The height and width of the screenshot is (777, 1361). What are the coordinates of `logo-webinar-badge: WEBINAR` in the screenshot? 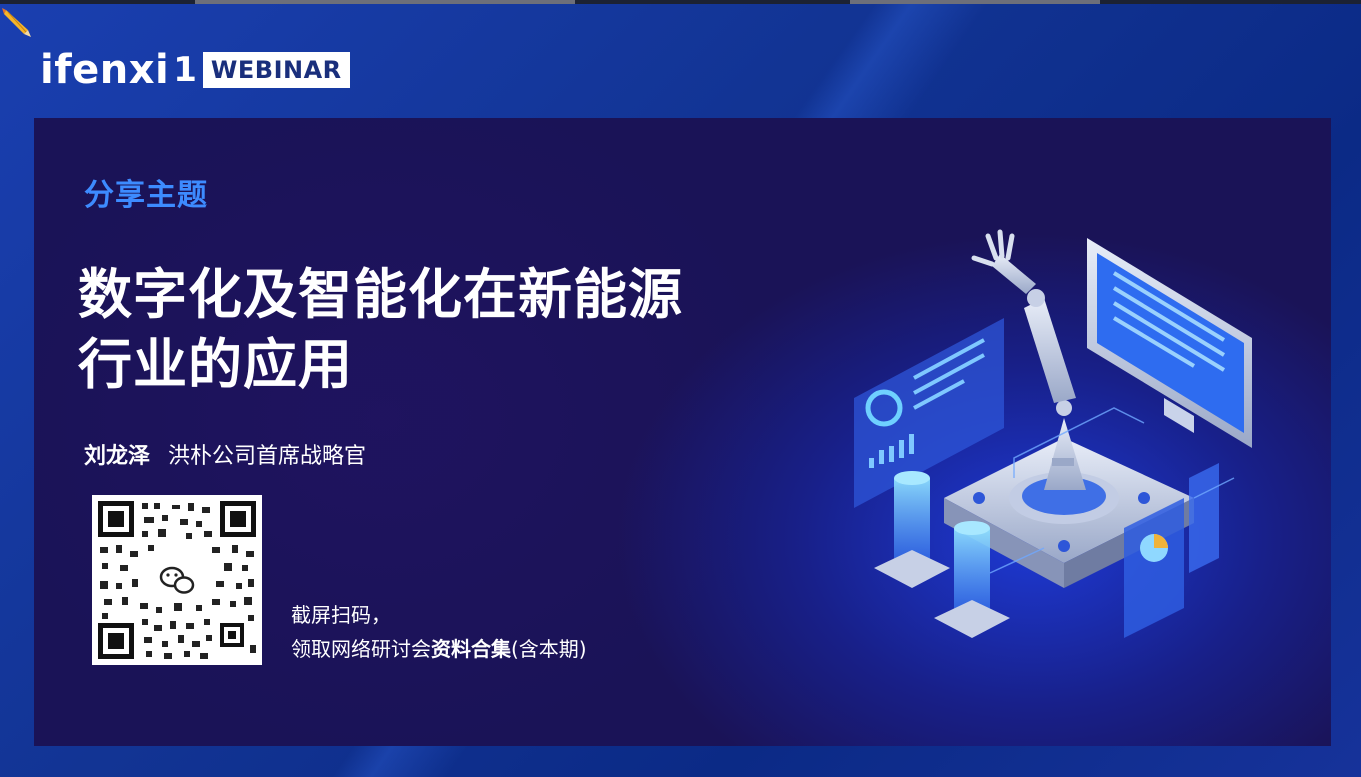 It's located at (276, 70).